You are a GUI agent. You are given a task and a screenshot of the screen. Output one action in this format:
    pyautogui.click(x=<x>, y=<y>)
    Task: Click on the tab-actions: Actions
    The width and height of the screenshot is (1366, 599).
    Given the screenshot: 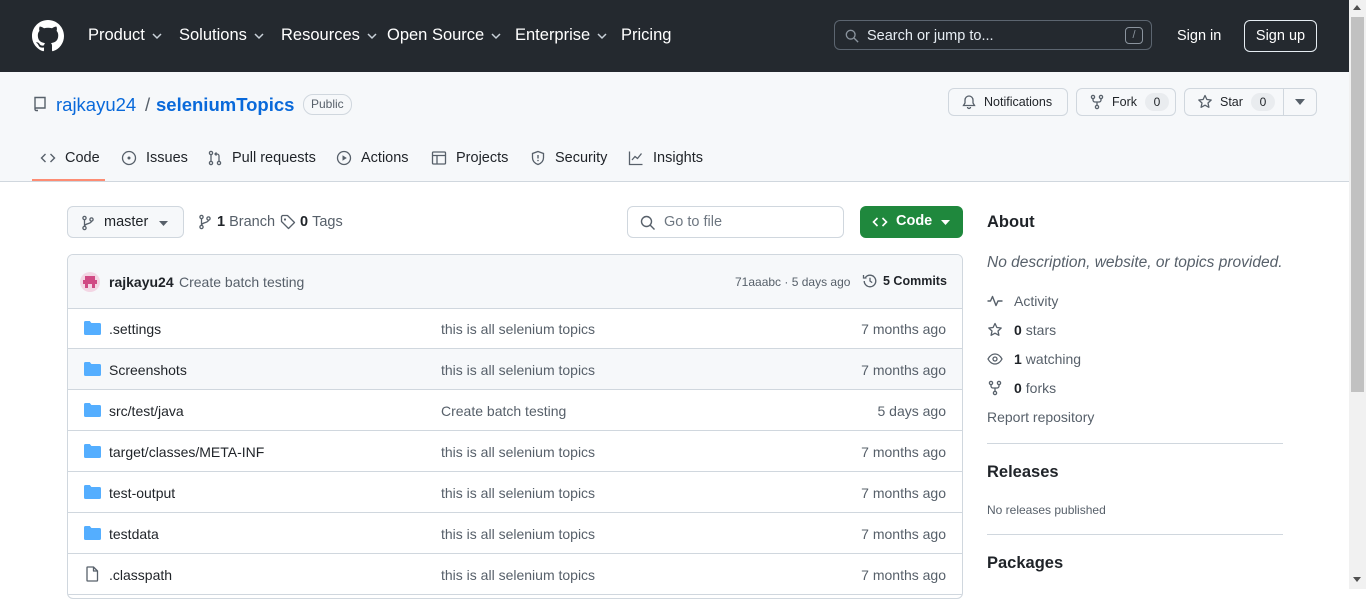 What is the action you would take?
    pyautogui.click(x=372, y=158)
    